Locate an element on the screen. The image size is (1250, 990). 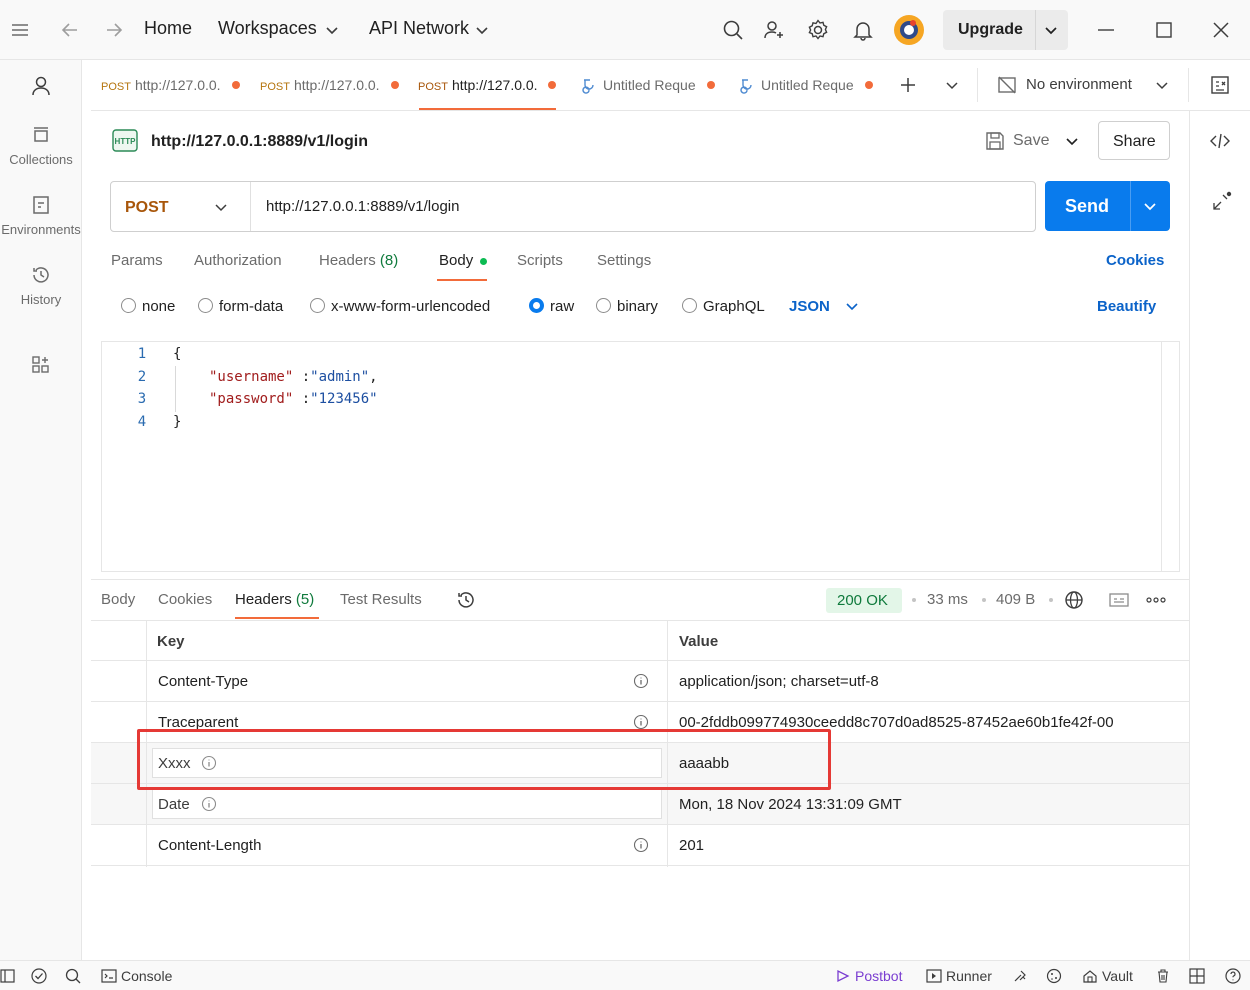
online-status-icon is located at coordinates (39, 976).